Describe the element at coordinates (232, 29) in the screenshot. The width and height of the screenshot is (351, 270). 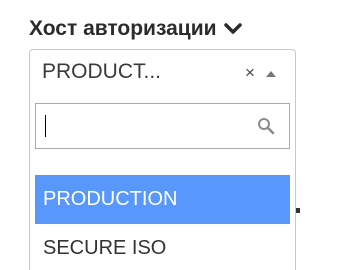
I see `chevron-down-icon` at that location.